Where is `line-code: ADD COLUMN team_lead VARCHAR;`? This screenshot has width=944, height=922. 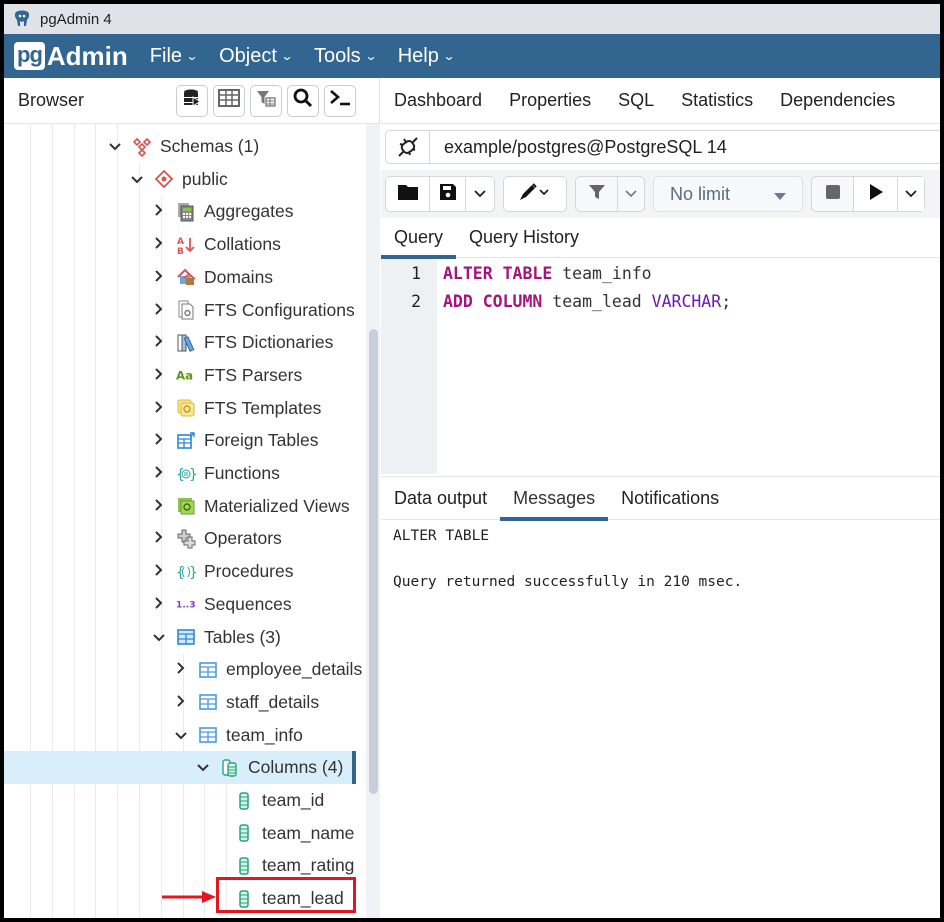 line-code: ADD COLUMN team_lead VARCHAR; is located at coordinates (587, 301).